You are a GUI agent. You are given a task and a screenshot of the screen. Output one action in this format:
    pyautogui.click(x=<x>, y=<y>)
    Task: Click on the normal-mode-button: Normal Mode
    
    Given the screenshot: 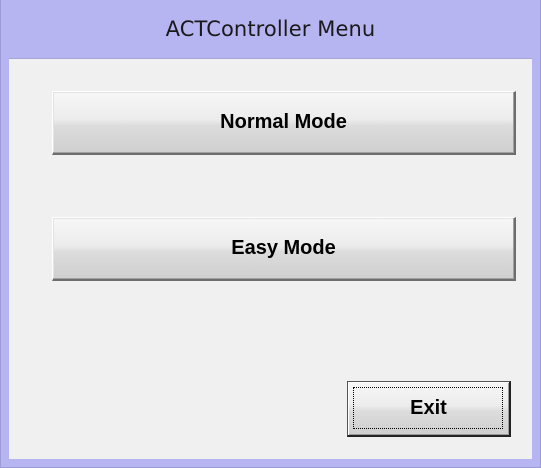 What is the action you would take?
    pyautogui.click(x=284, y=123)
    